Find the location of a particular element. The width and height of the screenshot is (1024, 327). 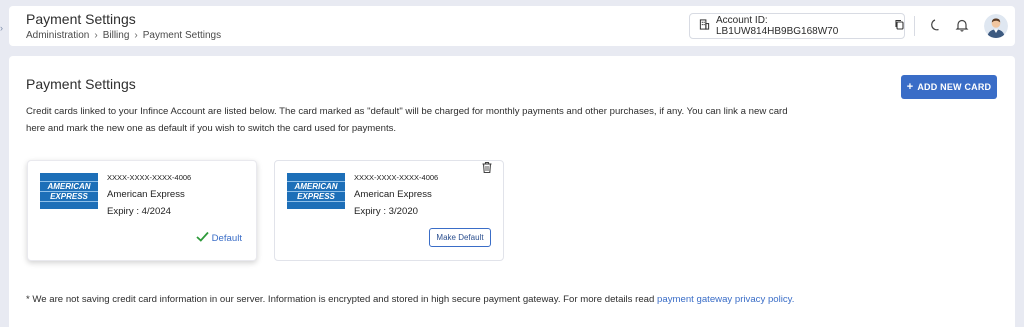

default-badge: Default is located at coordinates (218, 238).